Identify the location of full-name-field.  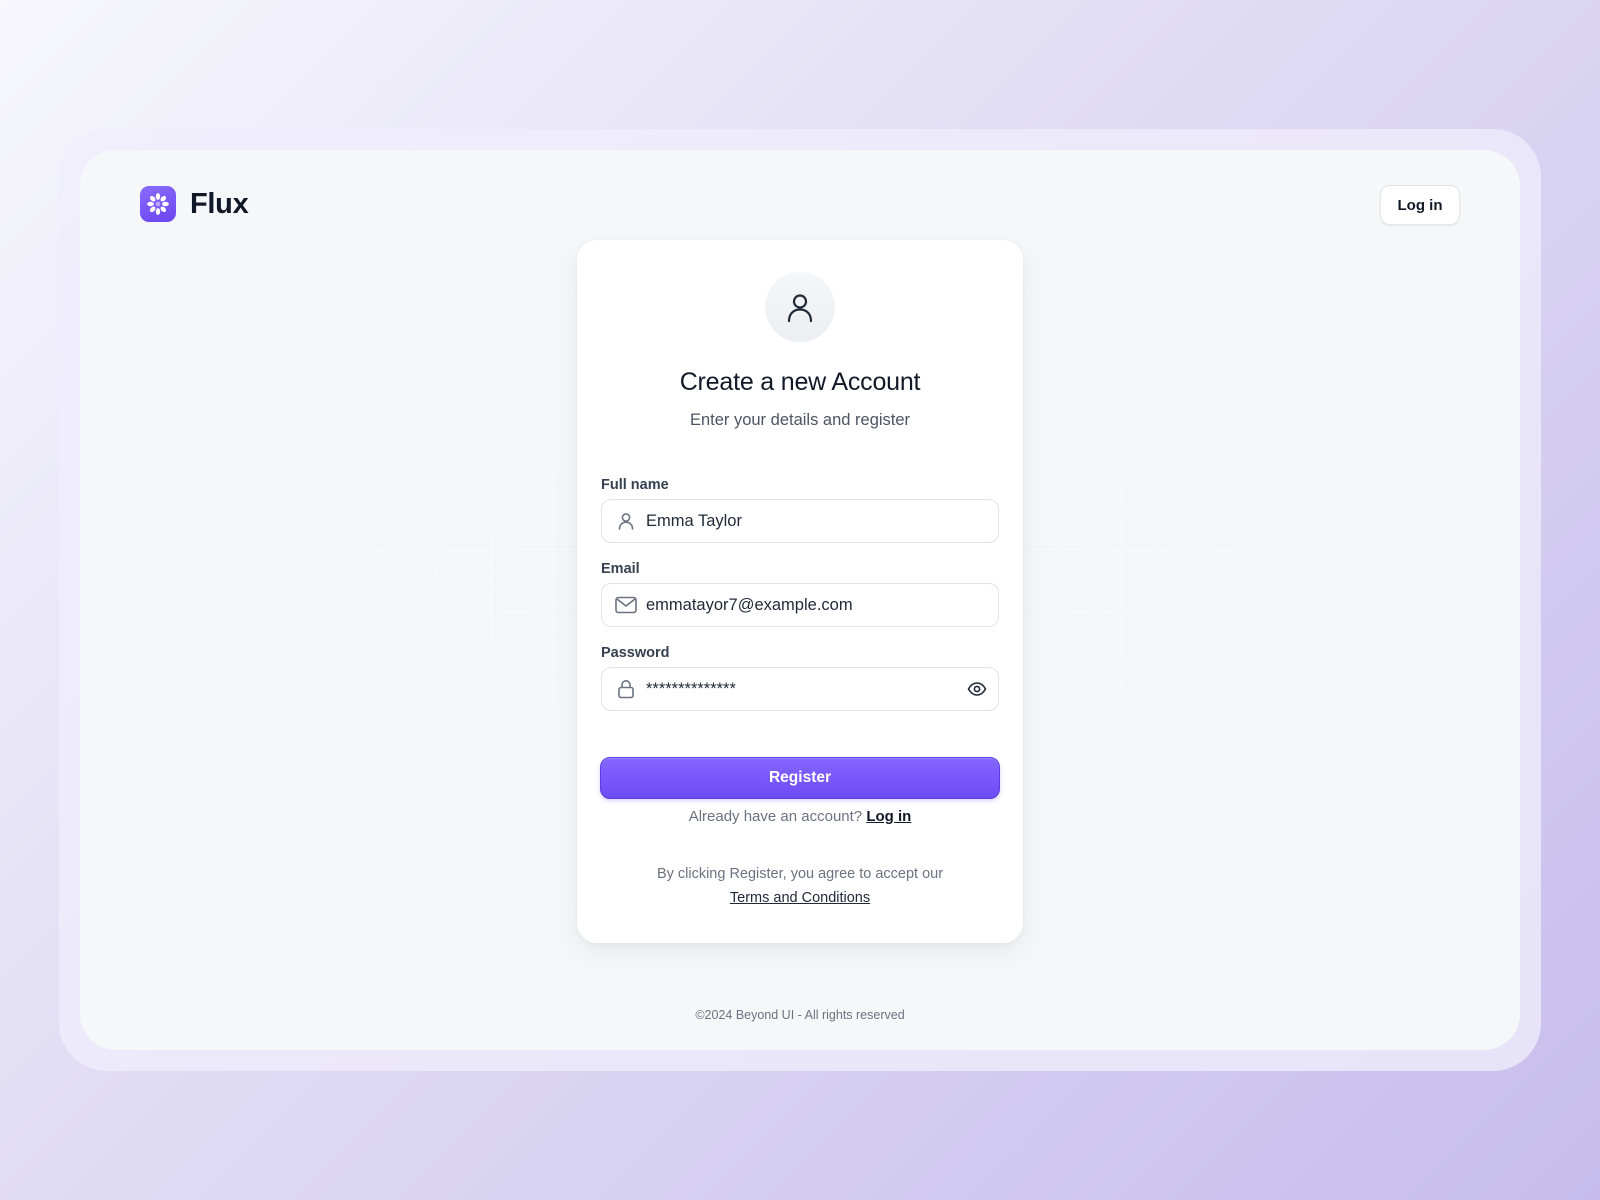
(800, 521).